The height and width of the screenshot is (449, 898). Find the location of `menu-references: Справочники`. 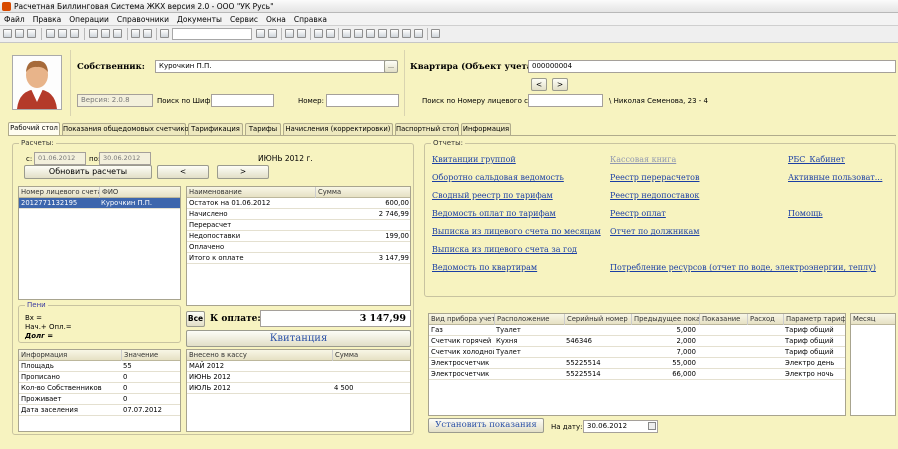

menu-references: Справочники is located at coordinates (143, 19).